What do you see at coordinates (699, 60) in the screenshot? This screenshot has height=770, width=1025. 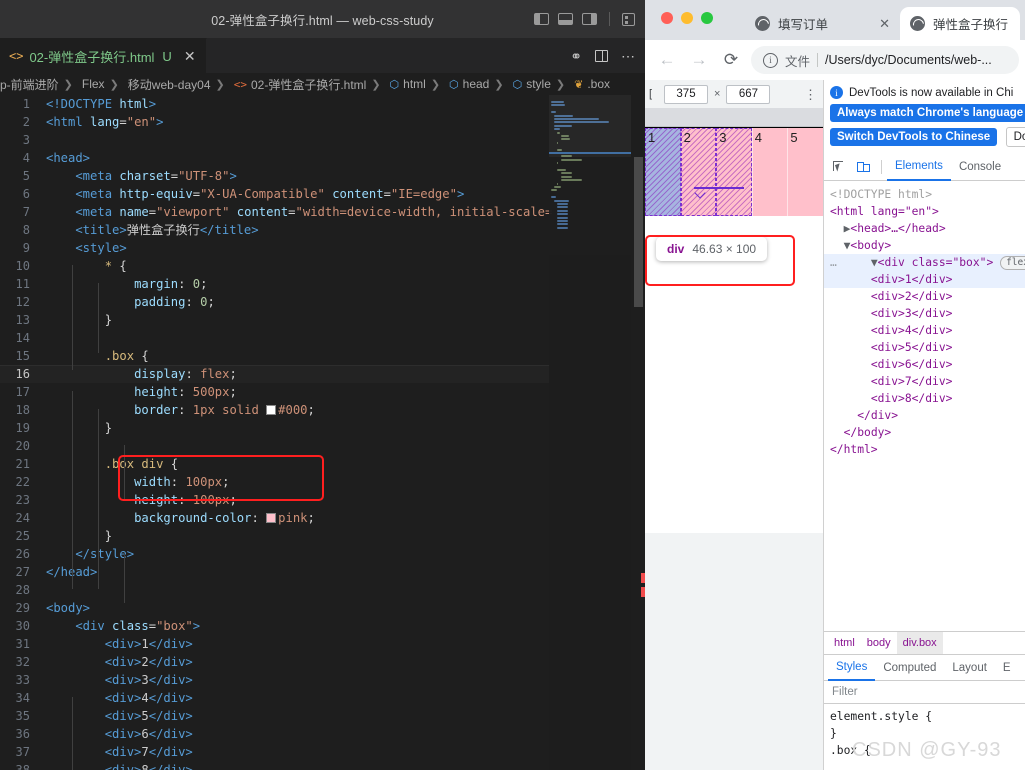 I see `forward-button: →` at bounding box center [699, 60].